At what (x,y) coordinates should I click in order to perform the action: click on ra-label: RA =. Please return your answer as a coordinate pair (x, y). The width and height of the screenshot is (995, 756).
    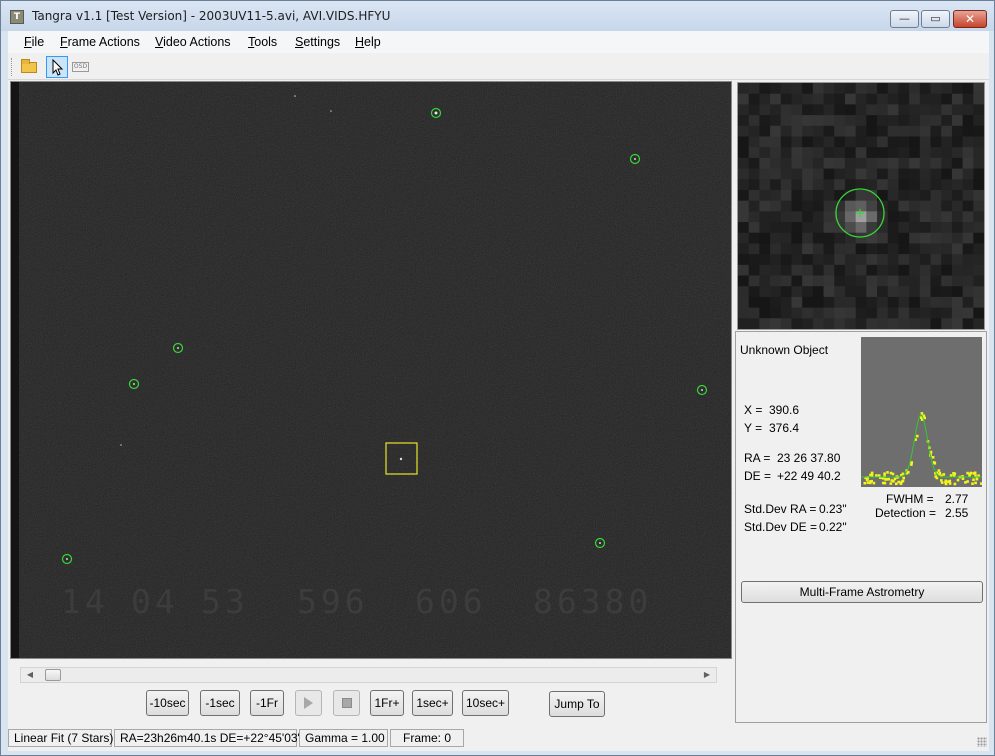
    Looking at the image, I should click on (757, 458).